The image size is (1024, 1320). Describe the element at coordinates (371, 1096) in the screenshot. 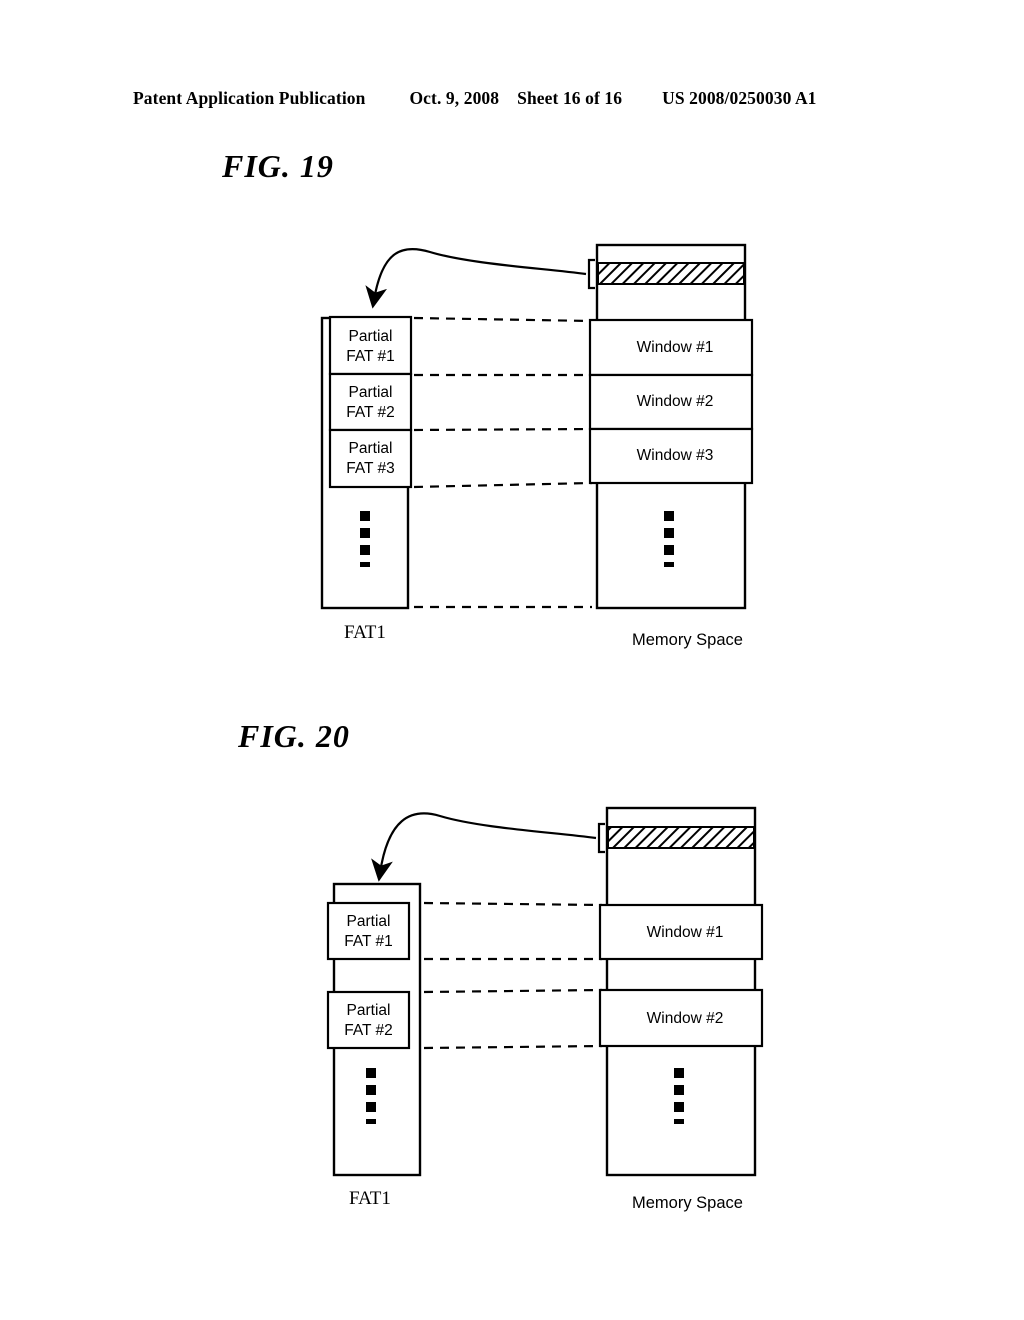

I see `fig20-left-ellipsis` at that location.